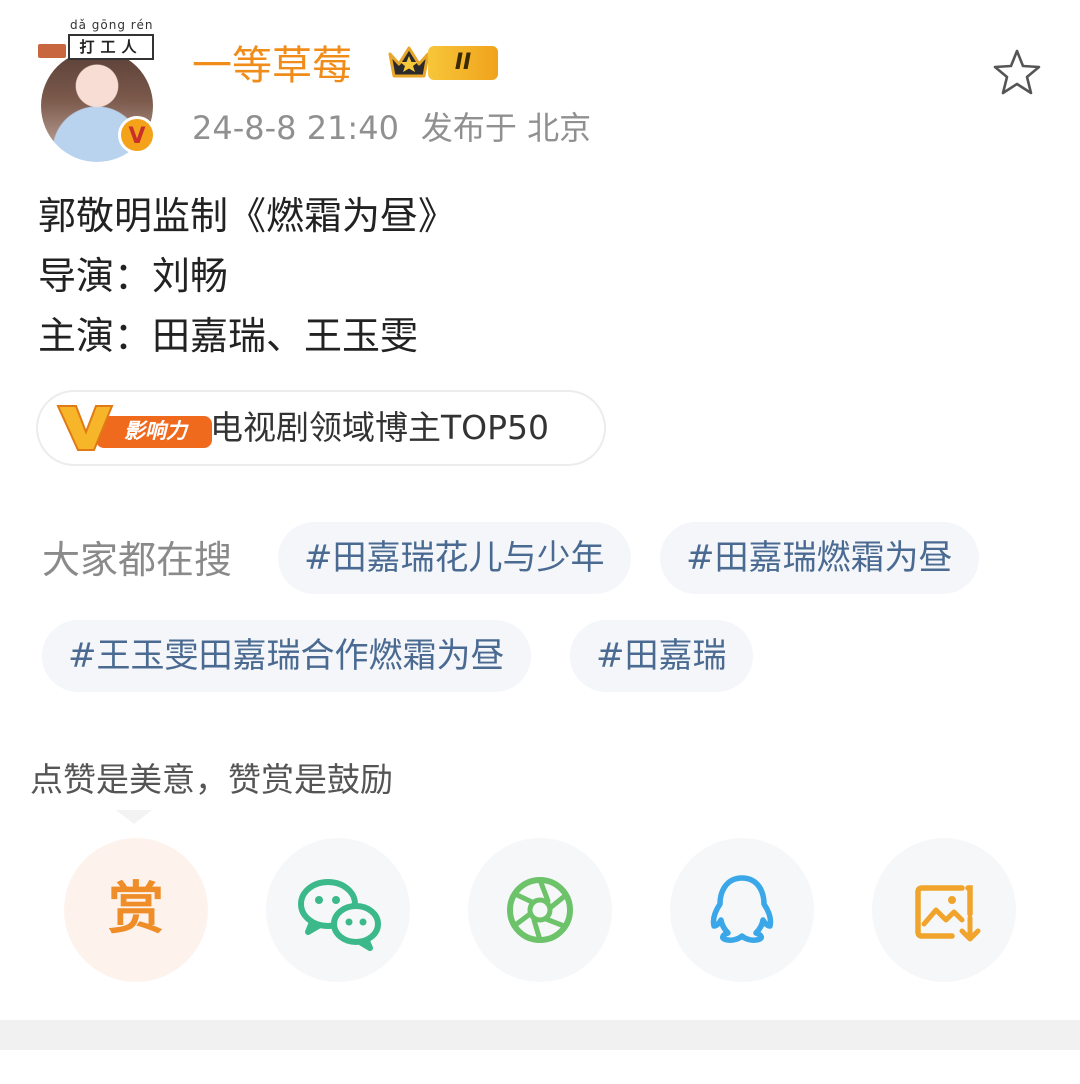 This screenshot has width=1080, height=1084. What do you see at coordinates (286, 656) in the screenshot?
I see `trending-tag: #王玉雯田嘉瑞合作燃霜为昼` at bounding box center [286, 656].